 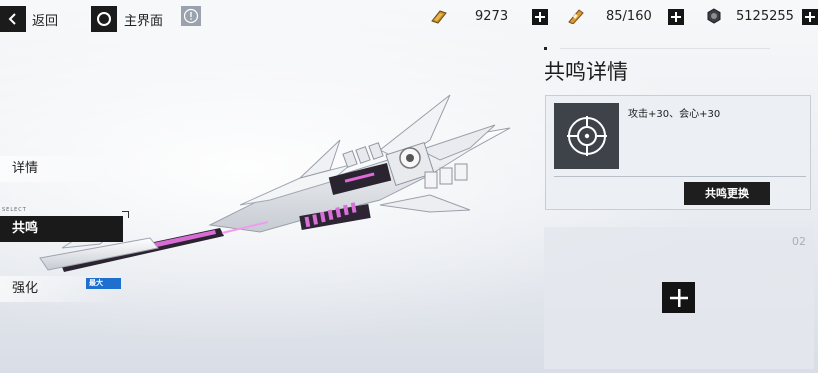 I want to click on top-bar: 返回 主界面 9273 85/160 5125255, so click(x=409, y=17).